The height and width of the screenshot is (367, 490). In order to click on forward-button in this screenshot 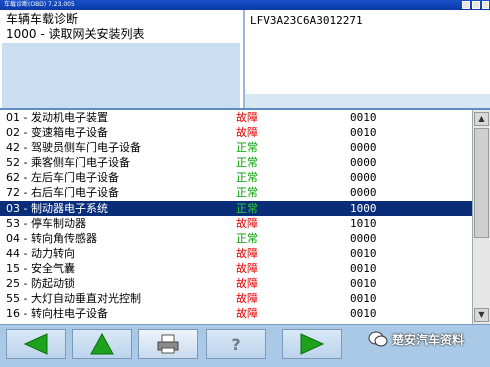, I will do `click(312, 344)`.